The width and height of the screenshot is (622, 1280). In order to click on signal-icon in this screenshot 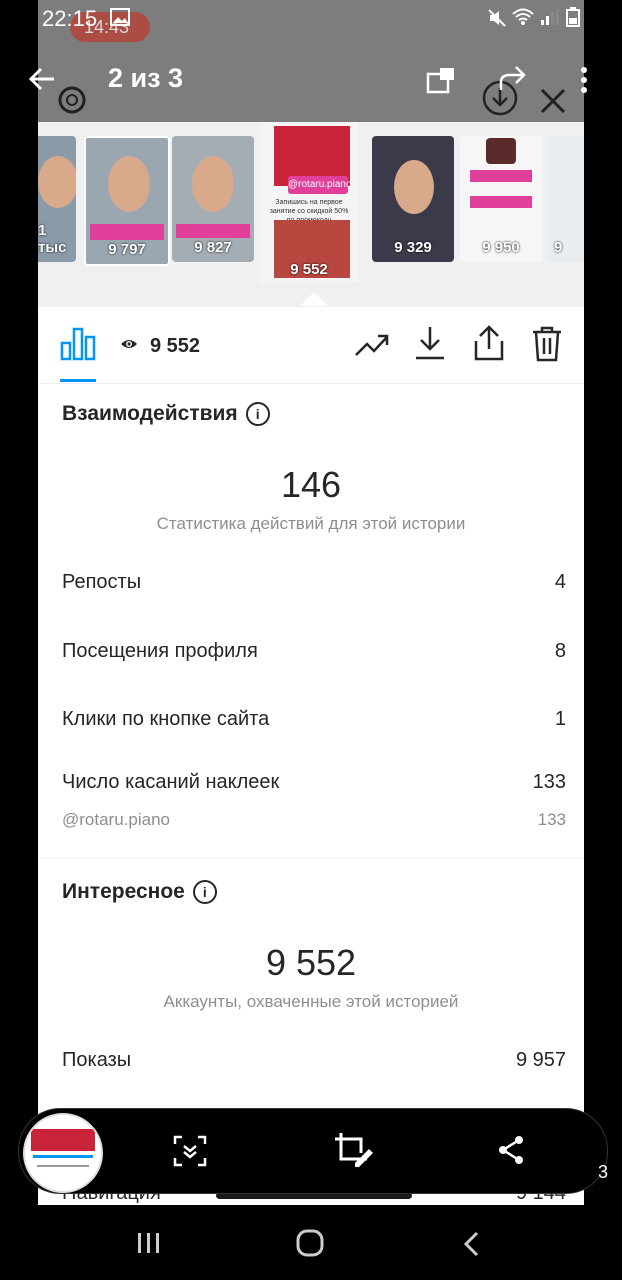, I will do `click(550, 17)`.